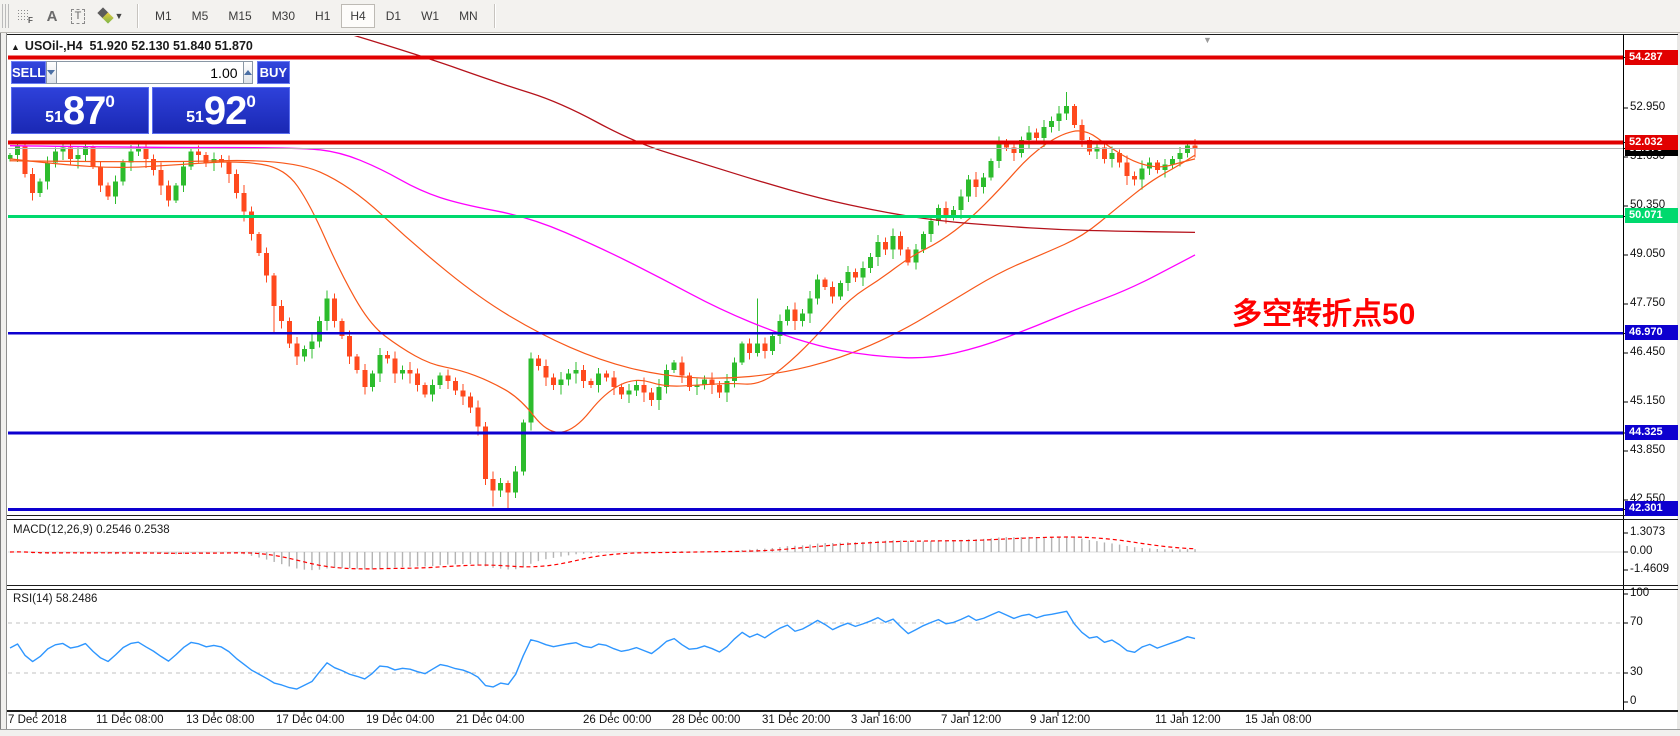 This screenshot has width=1680, height=736. I want to click on bid-pips: 87, so click(84, 110).